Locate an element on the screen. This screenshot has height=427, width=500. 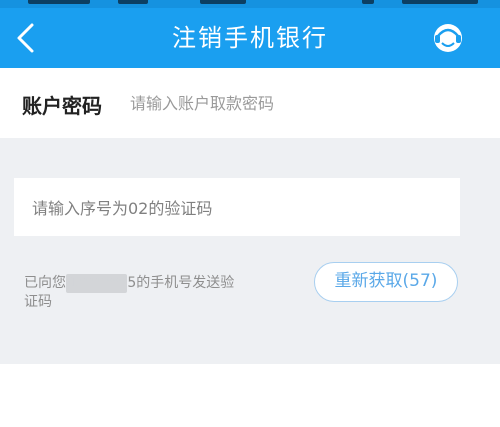
verification-code-input is located at coordinates (237, 208).